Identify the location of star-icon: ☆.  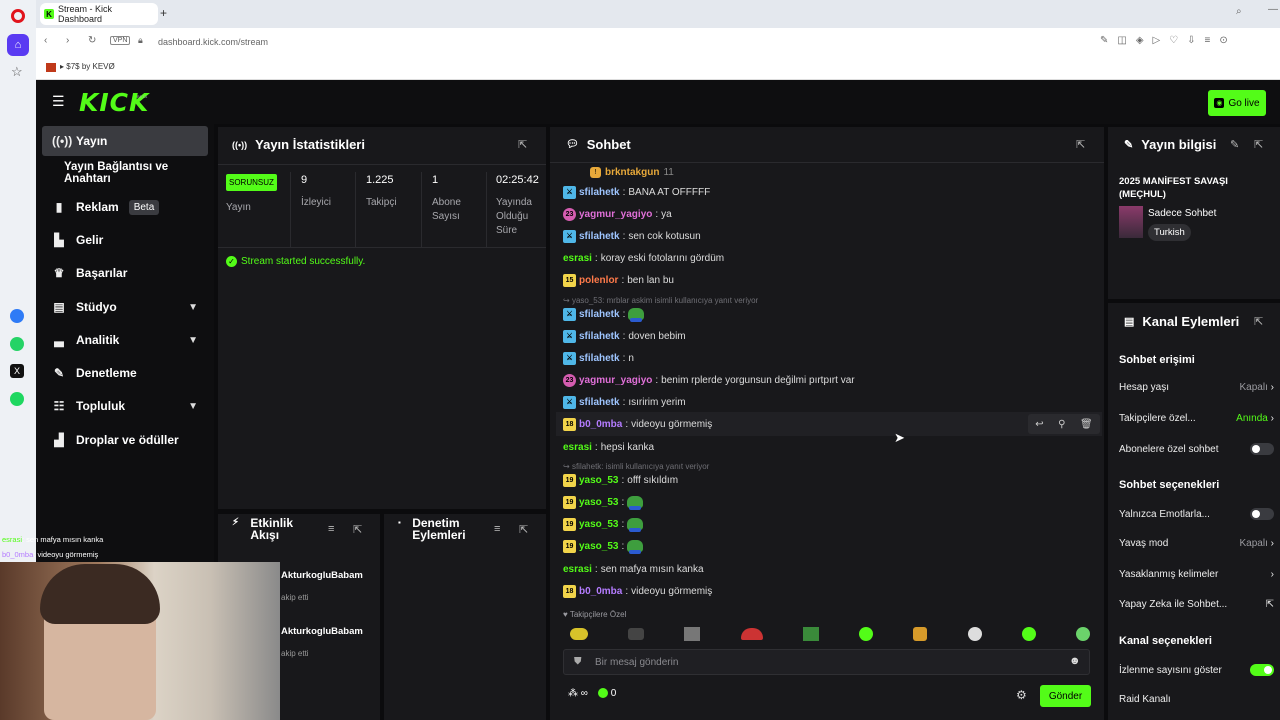
(17, 72).